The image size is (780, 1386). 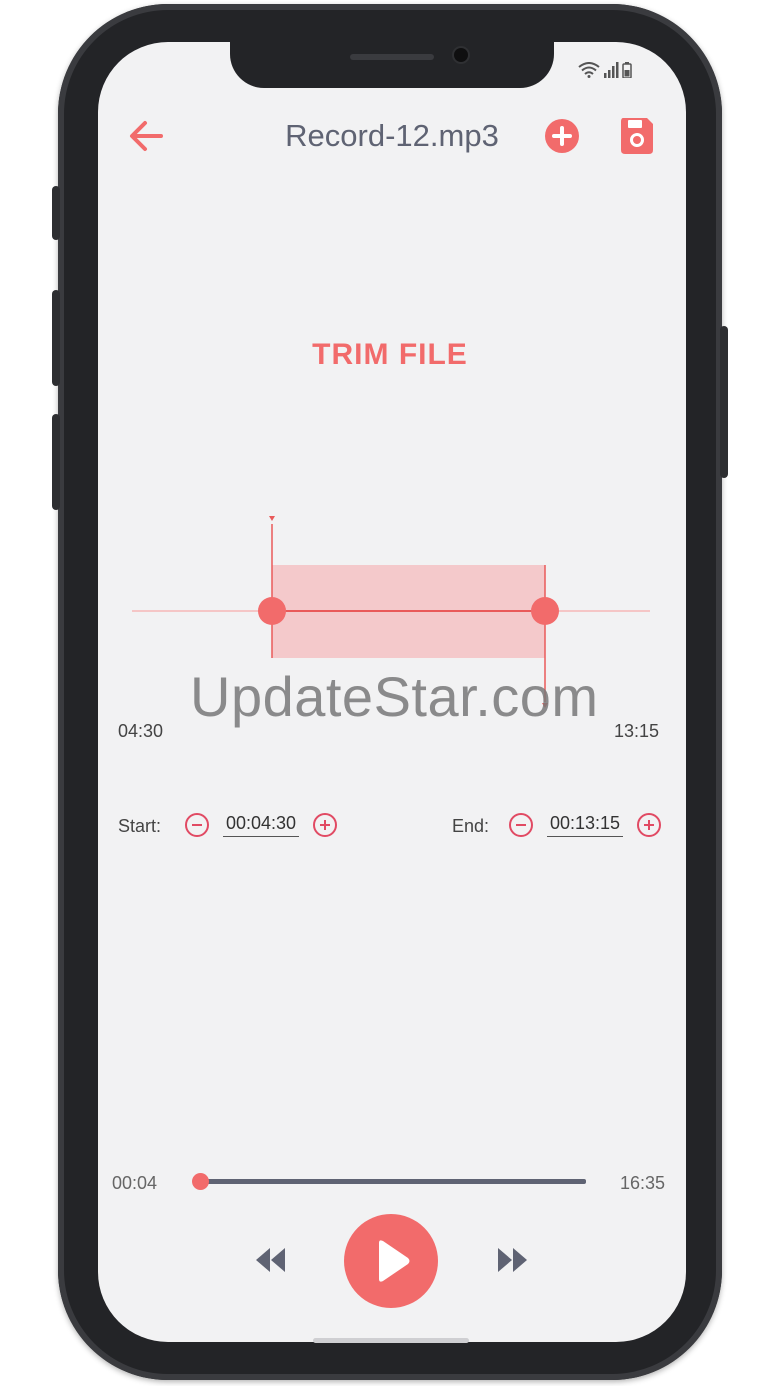 I want to click on battery-icon, so click(x=627, y=70).